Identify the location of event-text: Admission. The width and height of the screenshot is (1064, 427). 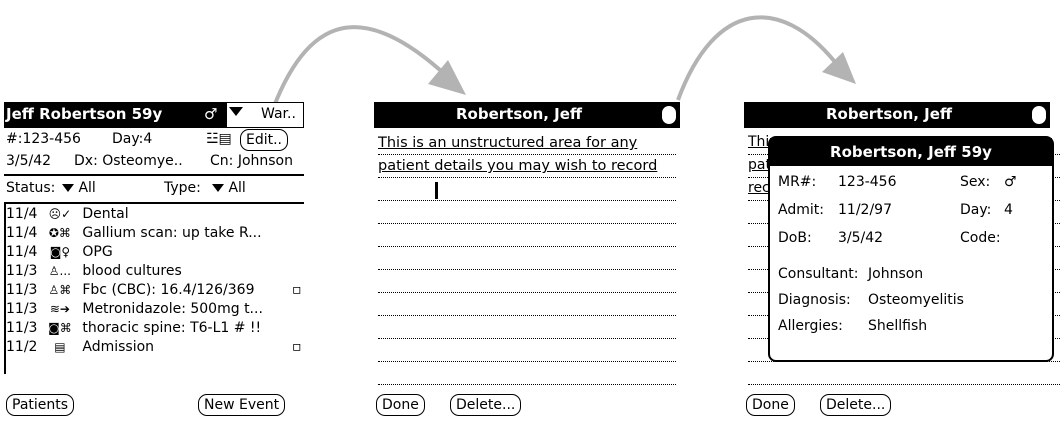
(118, 347).